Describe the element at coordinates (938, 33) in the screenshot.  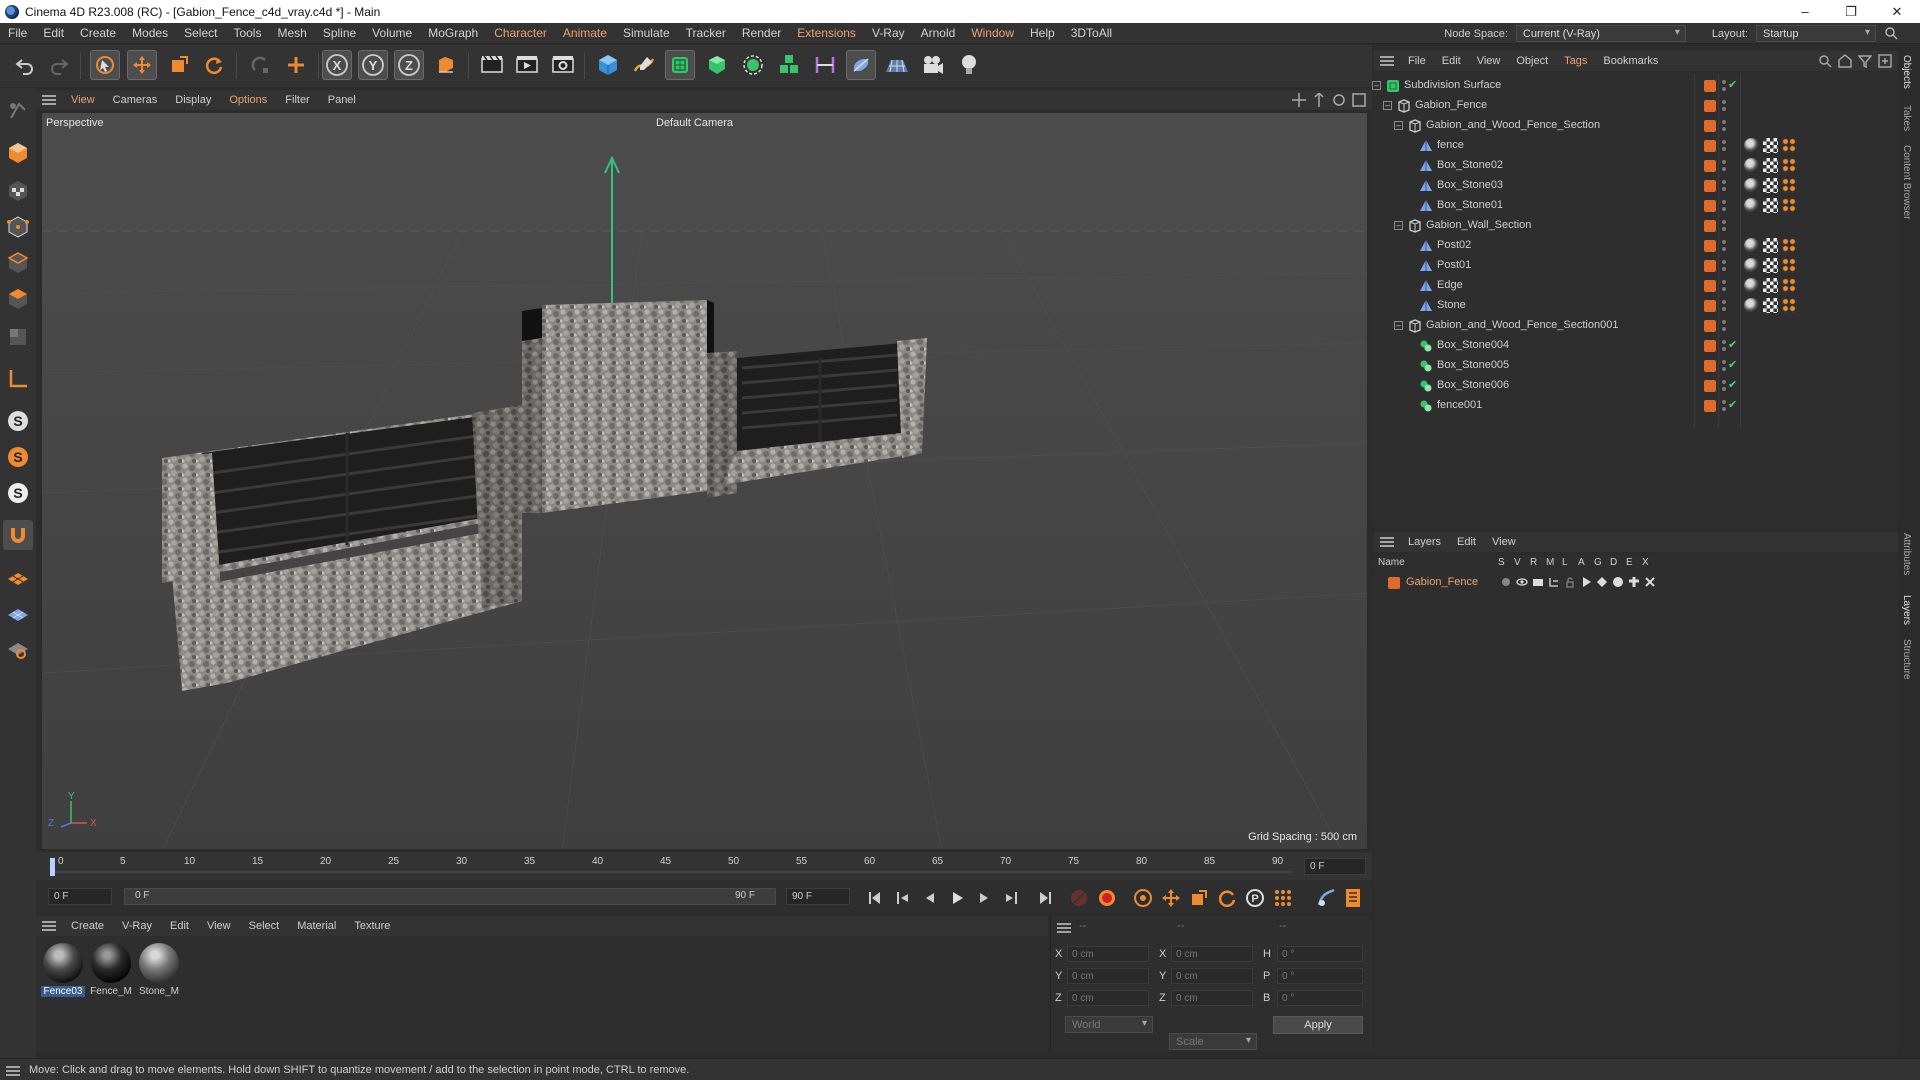
I see `menu-arnold: Arnold` at that location.